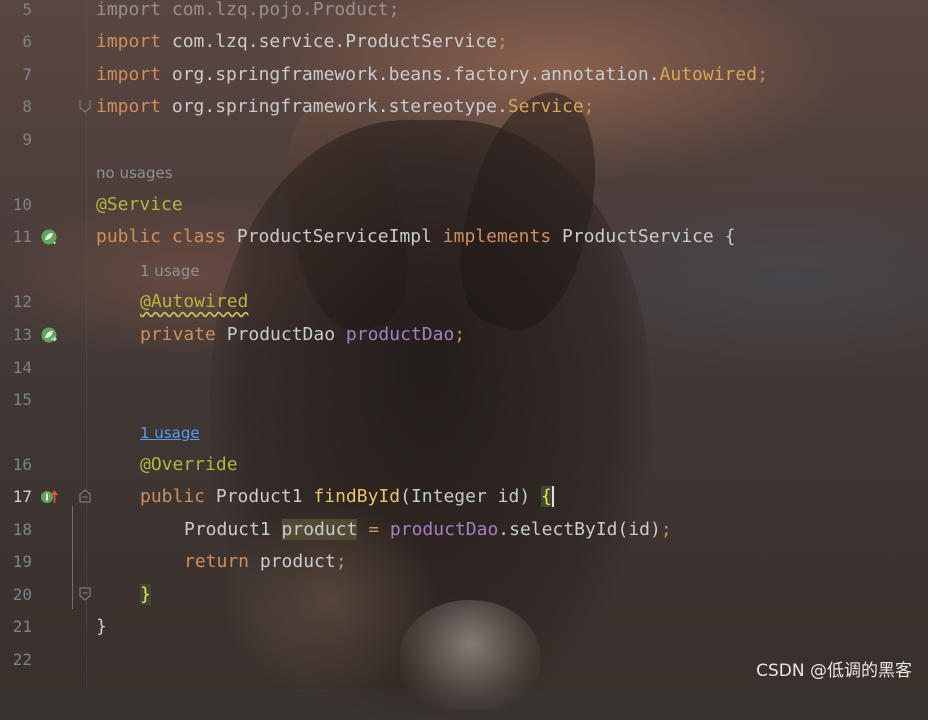 Image resolution: width=928 pixels, height=720 pixels. I want to click on keyword: private, so click(178, 334).